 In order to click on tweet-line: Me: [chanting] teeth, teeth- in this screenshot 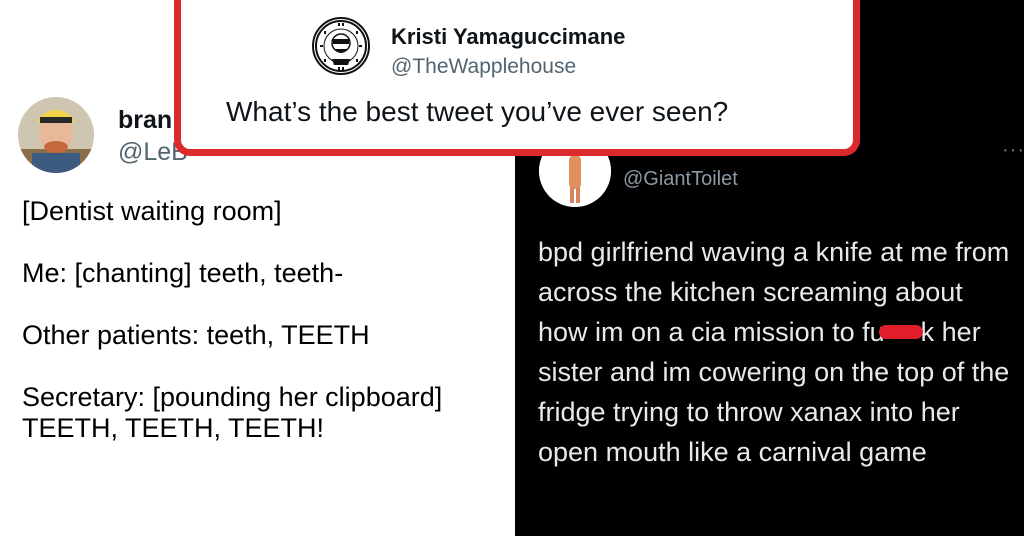, I will do `click(183, 273)`.